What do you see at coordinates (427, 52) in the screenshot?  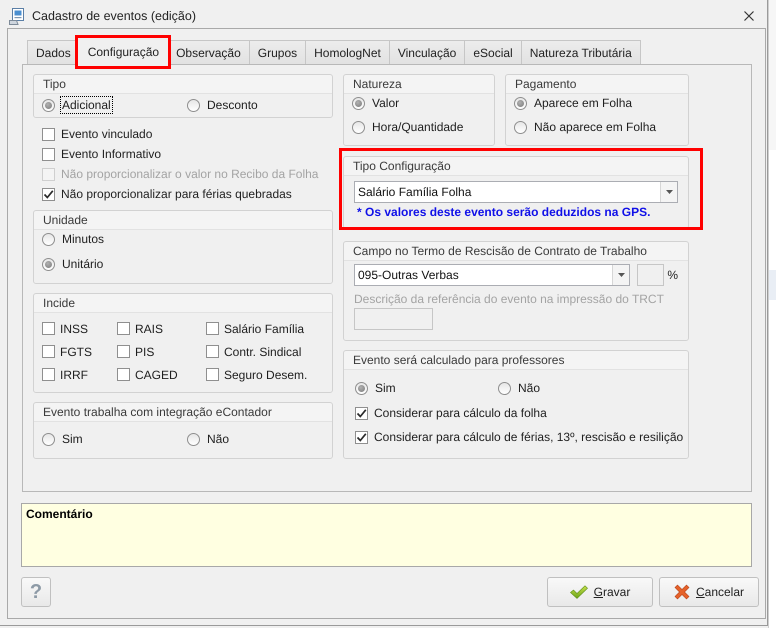 I see `tab: Vinculação` at bounding box center [427, 52].